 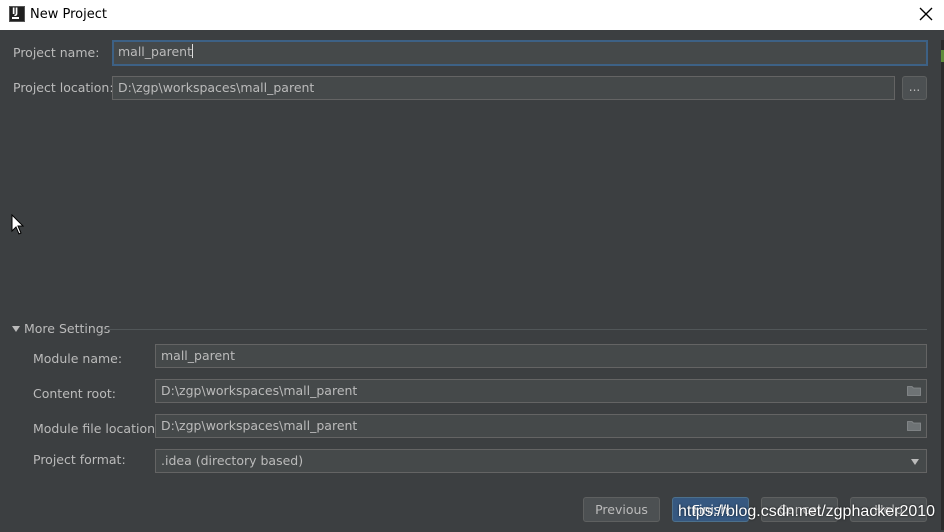 I want to click on previous-button: Previous, so click(x=621, y=509).